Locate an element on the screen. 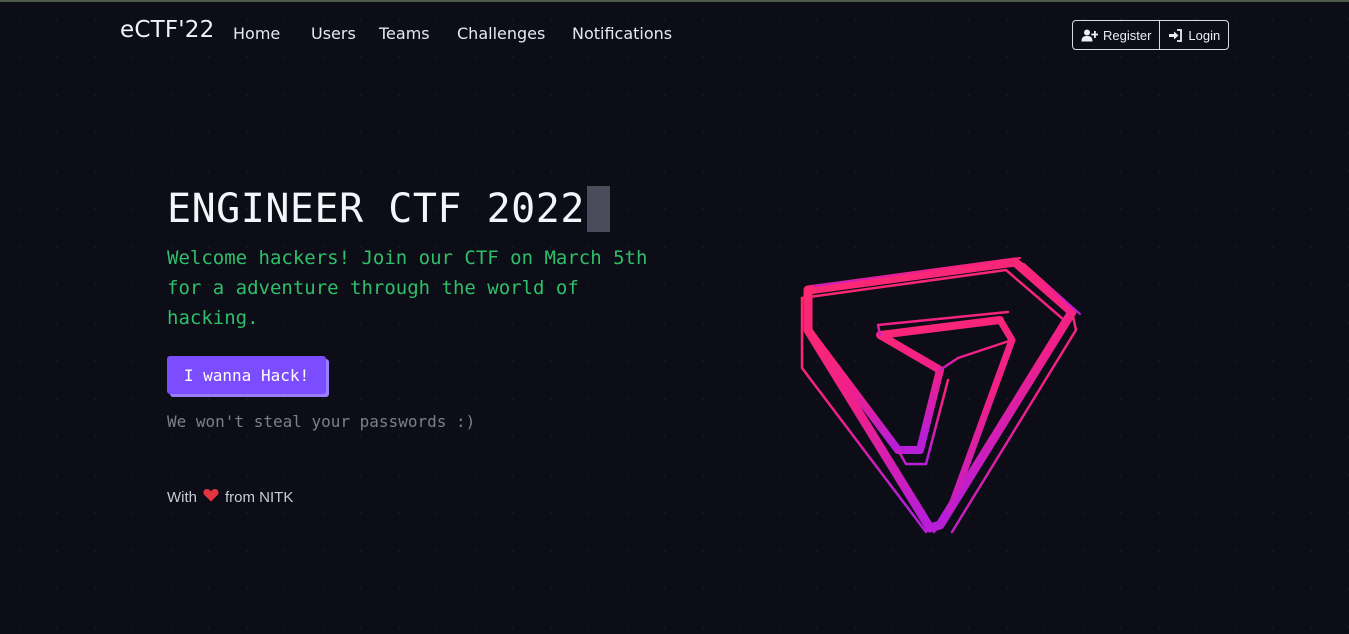 The height and width of the screenshot is (634, 1349). auth-button-group: Register Login is located at coordinates (1151, 35).